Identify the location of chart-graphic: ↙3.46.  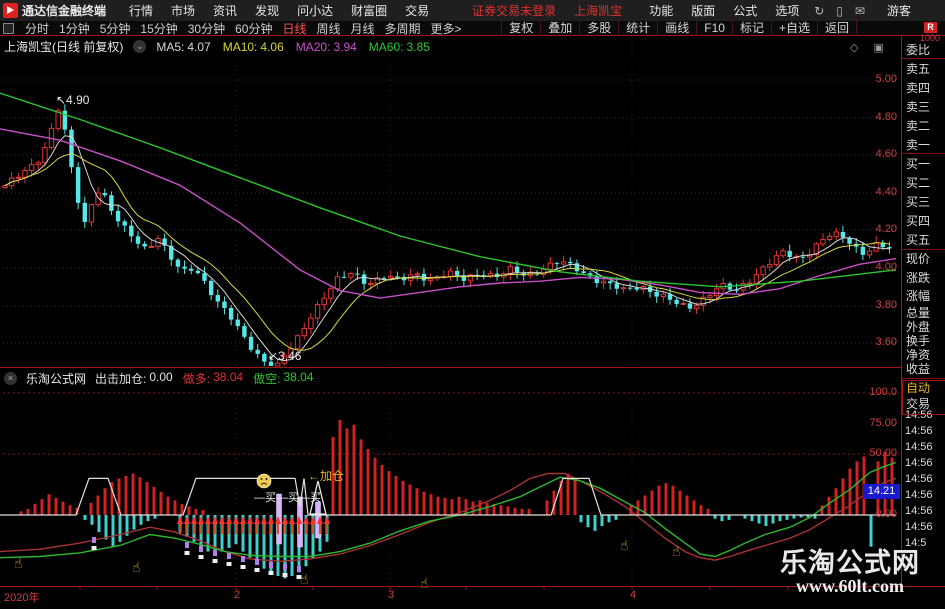
(285, 356).